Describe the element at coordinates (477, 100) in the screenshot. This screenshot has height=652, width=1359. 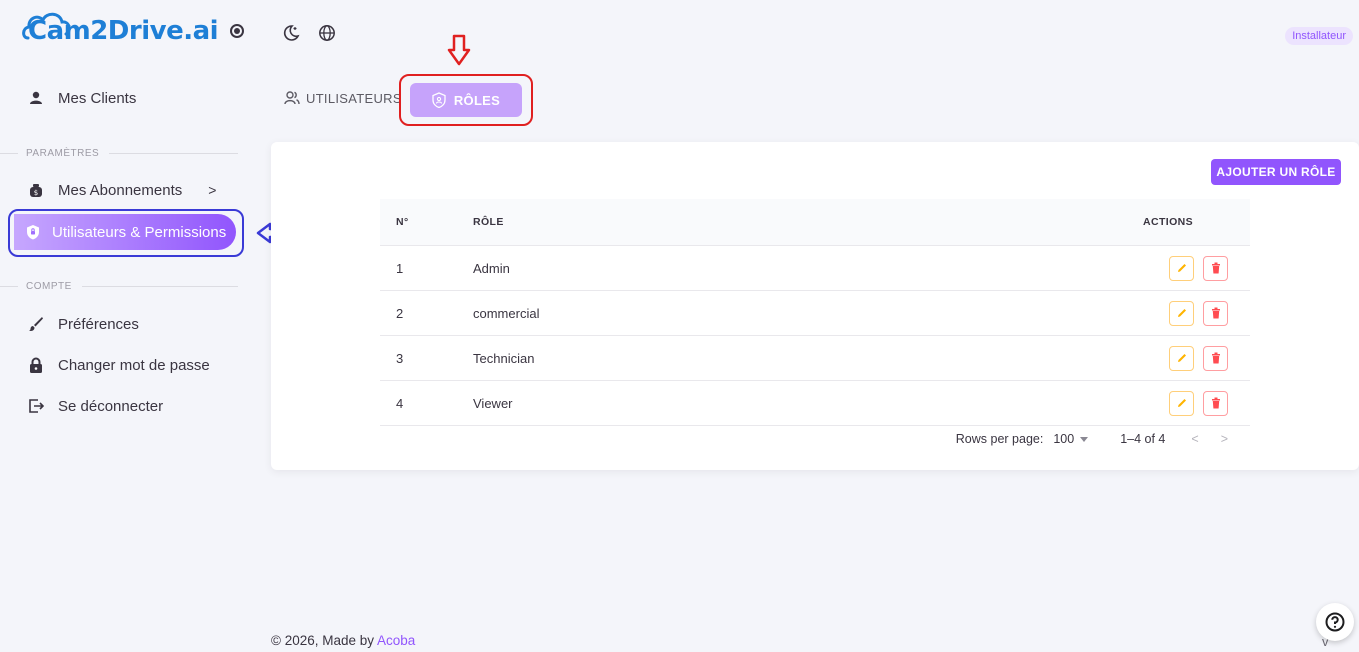
I see `tab-label: RÔLES` at that location.